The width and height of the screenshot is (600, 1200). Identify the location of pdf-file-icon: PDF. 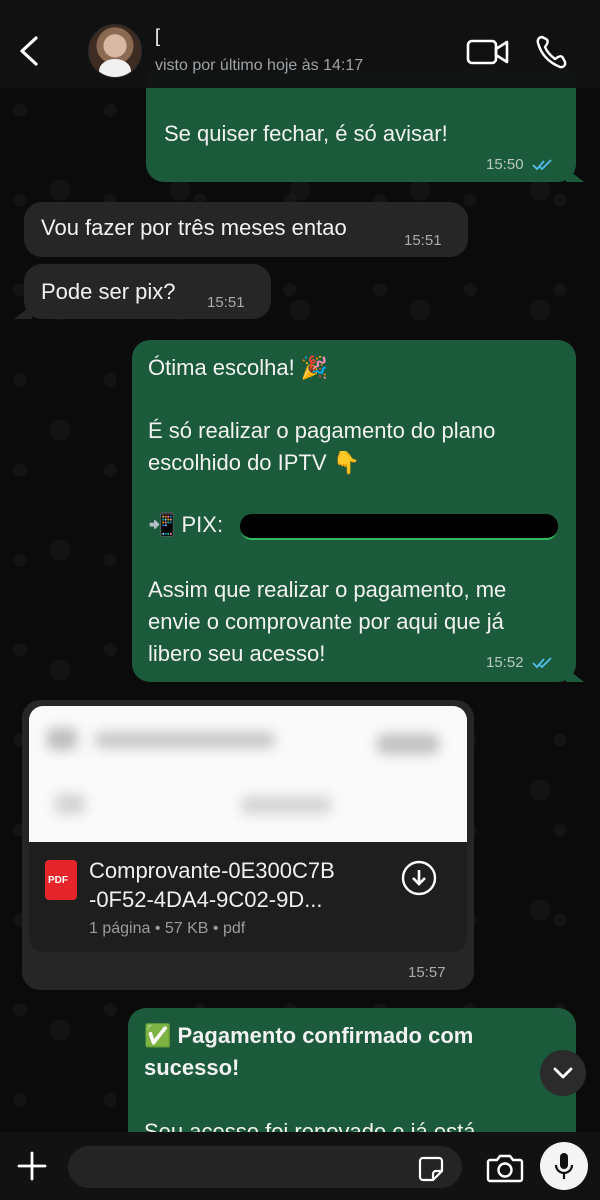
(61, 880).